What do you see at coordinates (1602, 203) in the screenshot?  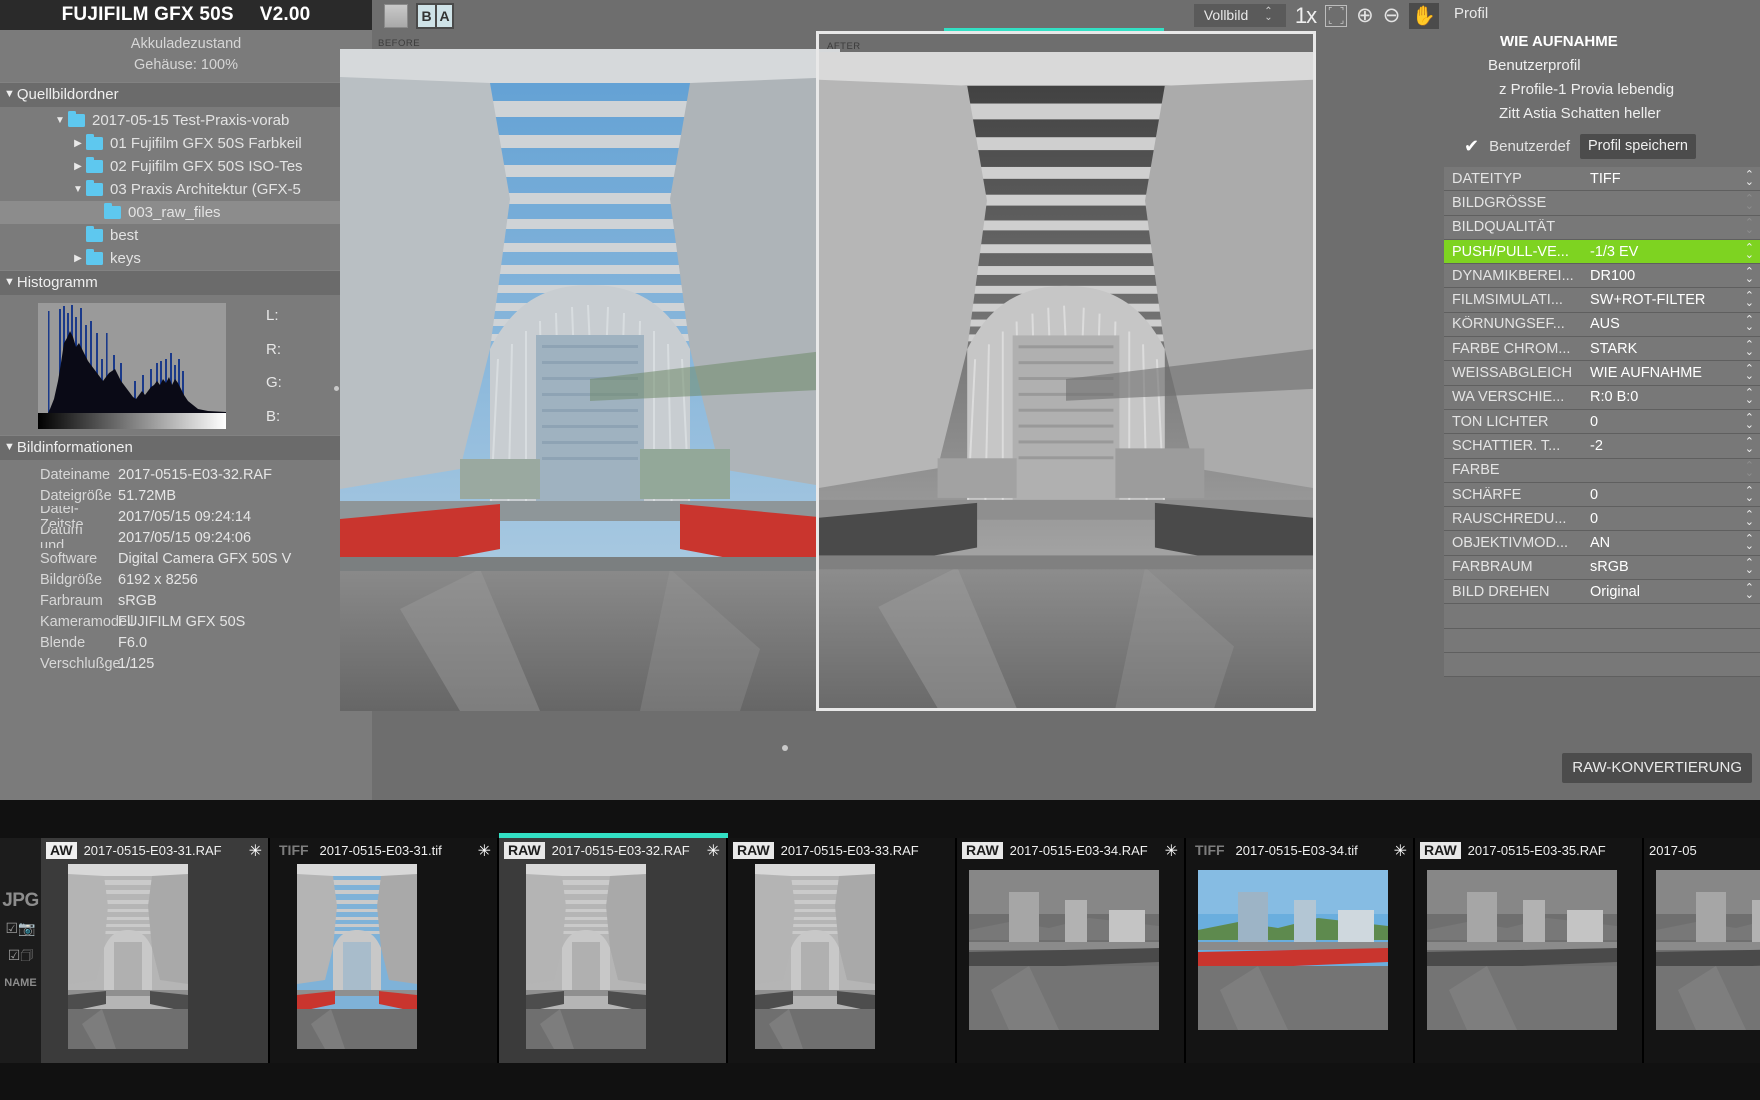 I see `setting-row: BILDGRÖSSE ⌃ ⌄` at bounding box center [1602, 203].